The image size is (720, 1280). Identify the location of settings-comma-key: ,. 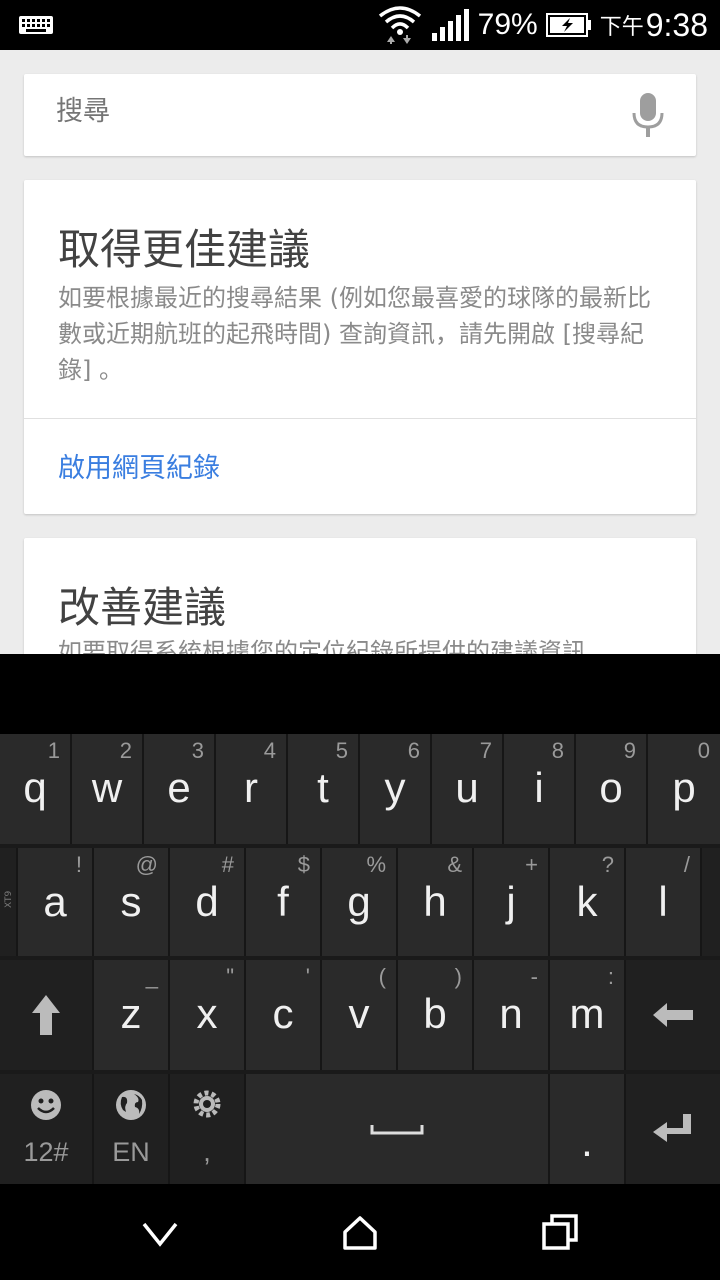
(208, 1129).